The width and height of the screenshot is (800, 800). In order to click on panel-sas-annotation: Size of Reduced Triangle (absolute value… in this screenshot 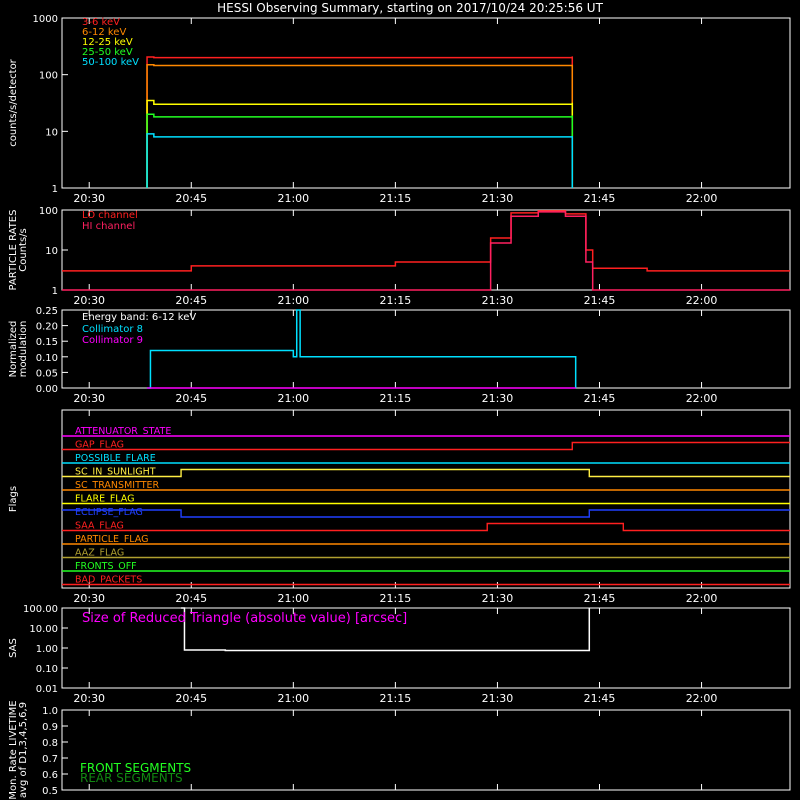, I will do `click(244, 618)`.